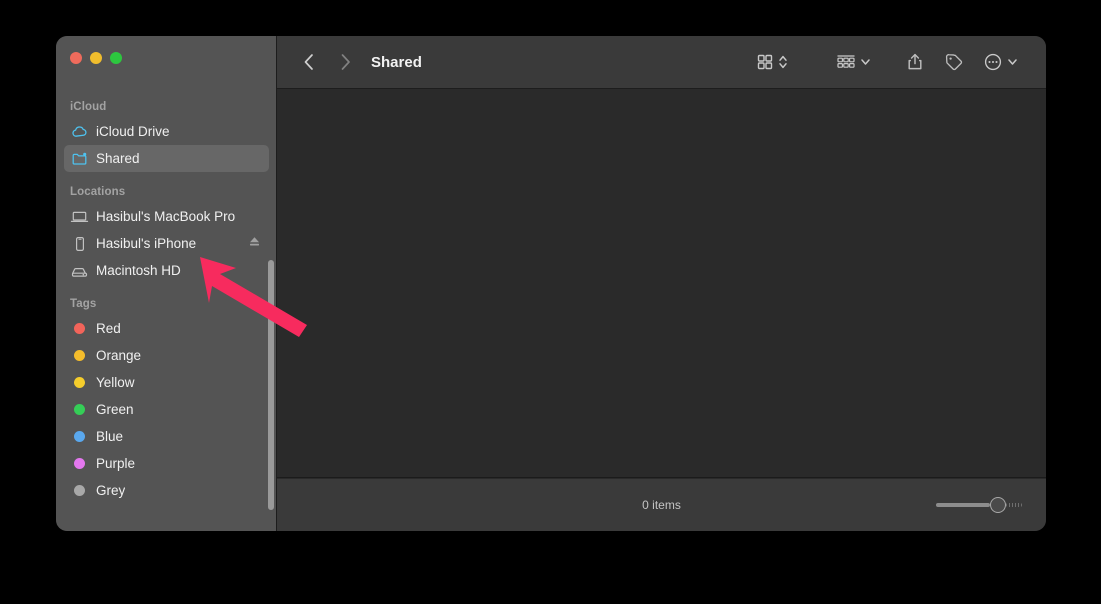 This screenshot has width=1101, height=604. I want to click on sidebar-item-label: Hasibul's MacBook Pro, so click(166, 216).